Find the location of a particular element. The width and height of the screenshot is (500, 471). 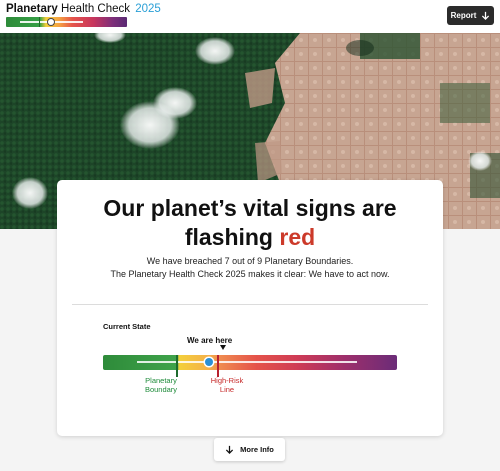

brand-logo: Planetary Health Check 2025 is located at coordinates (83, 14).